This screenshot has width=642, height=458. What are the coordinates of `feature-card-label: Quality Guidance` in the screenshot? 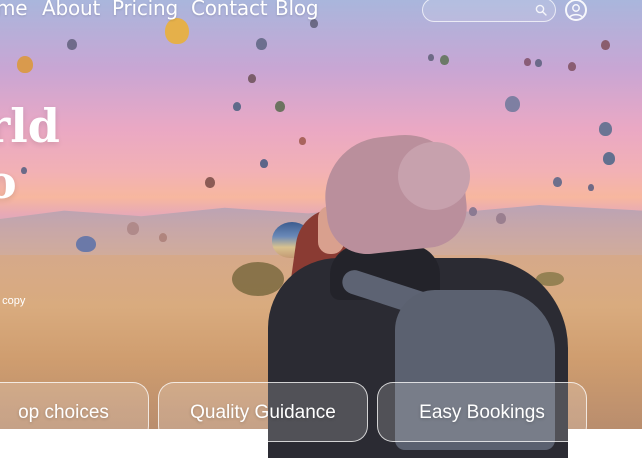 It's located at (263, 412).